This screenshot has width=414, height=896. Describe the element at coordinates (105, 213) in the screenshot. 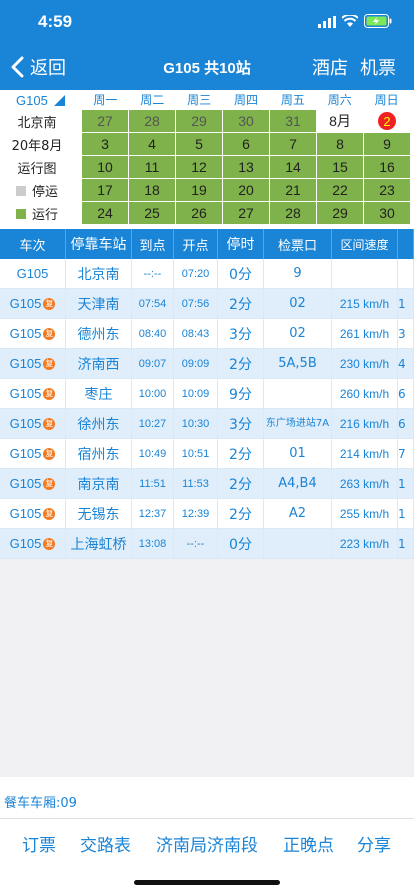

I see `calendar-day: 24` at that location.